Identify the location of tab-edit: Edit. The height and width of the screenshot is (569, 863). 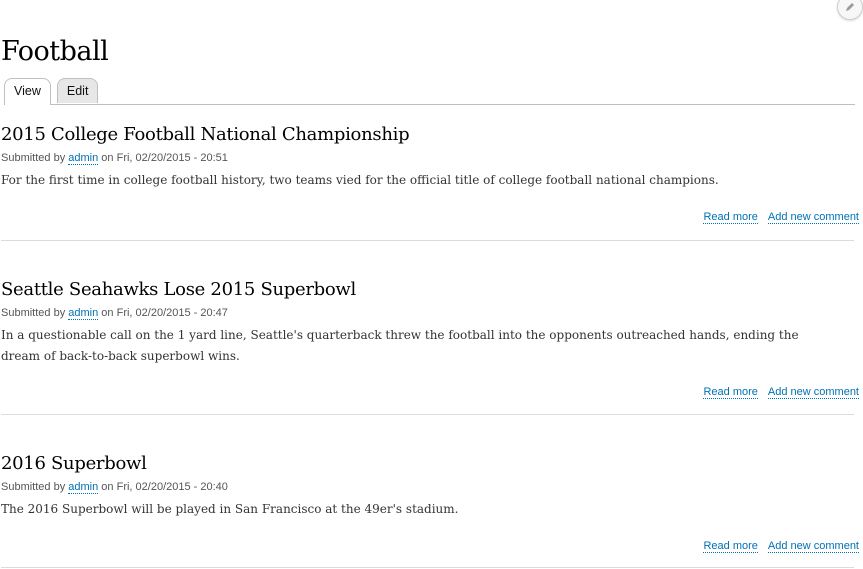
(77, 90).